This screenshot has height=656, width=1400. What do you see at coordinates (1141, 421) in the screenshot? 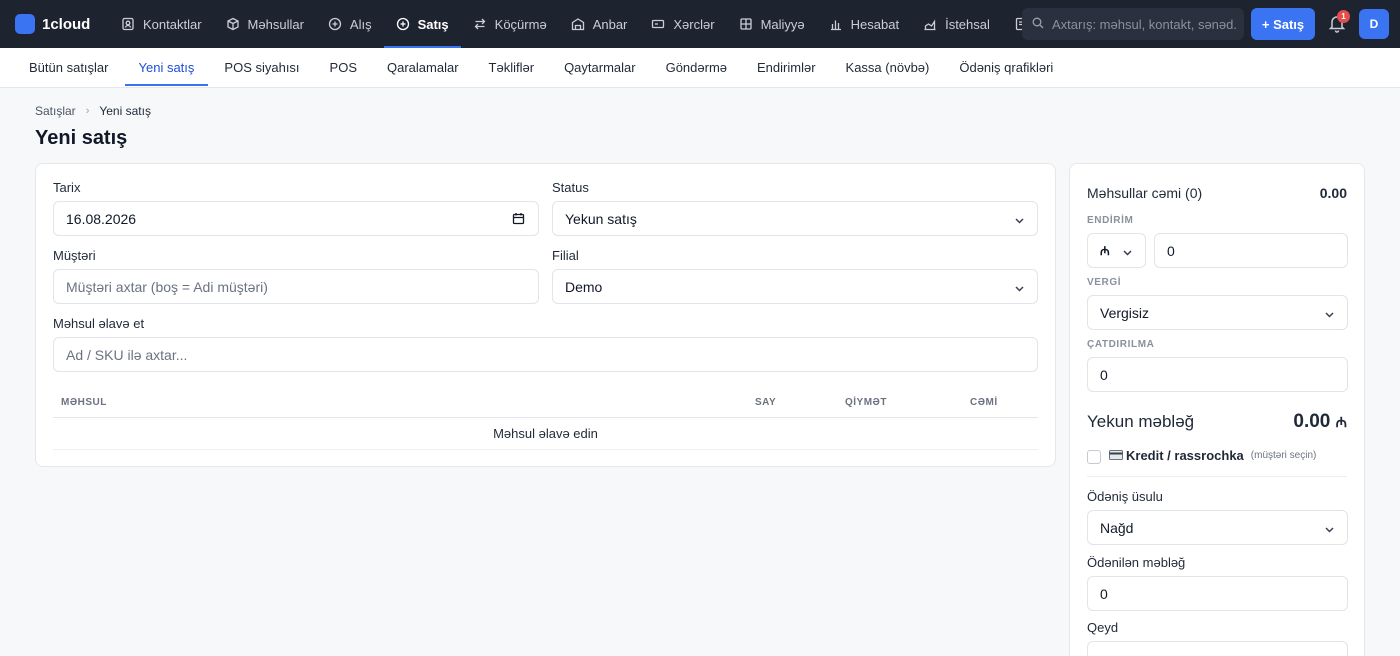
I see `grand-total-label: Yekun məbləğ` at bounding box center [1141, 421].